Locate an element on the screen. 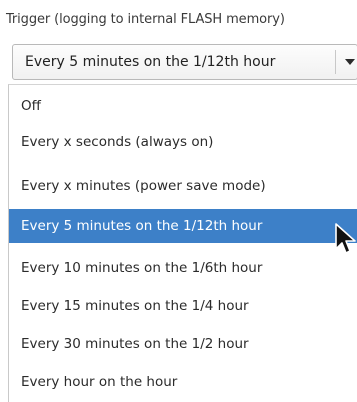 The image size is (357, 402). triangle-down-icon is located at coordinates (349, 62).